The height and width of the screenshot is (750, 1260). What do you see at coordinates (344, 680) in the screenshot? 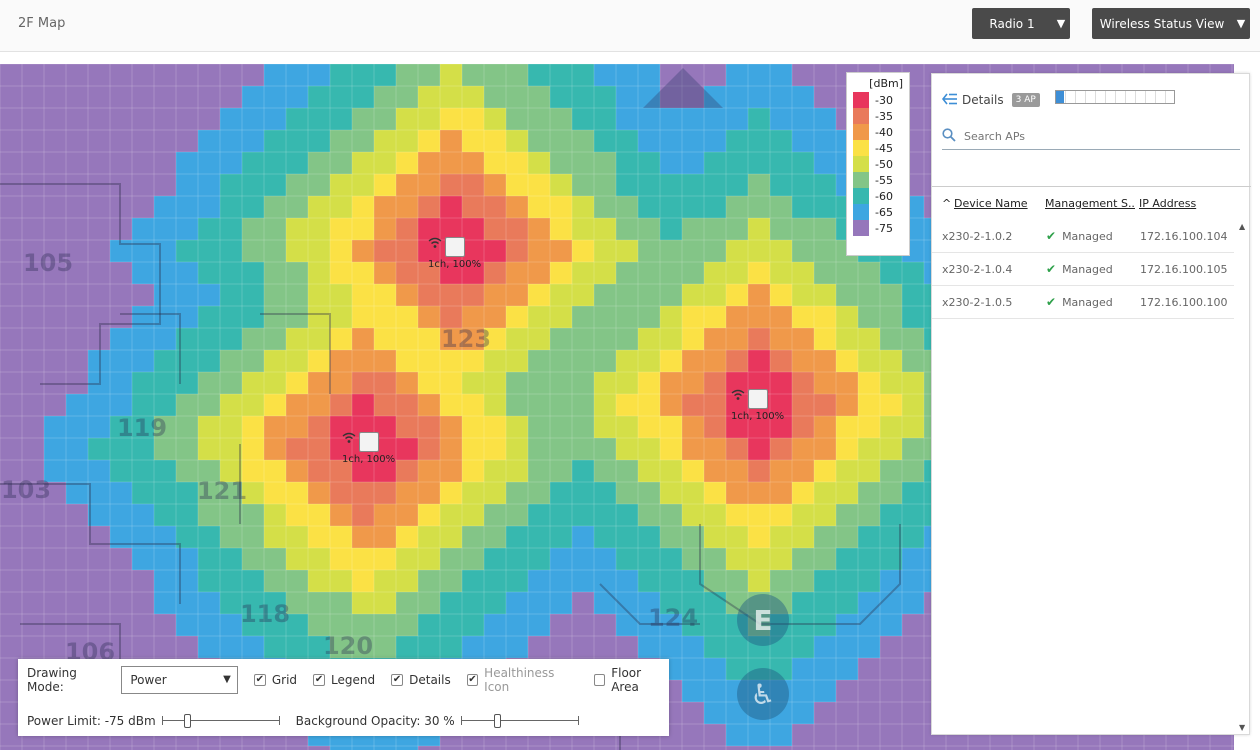
I see `checkbox-legend: ✔ Legend` at bounding box center [344, 680].